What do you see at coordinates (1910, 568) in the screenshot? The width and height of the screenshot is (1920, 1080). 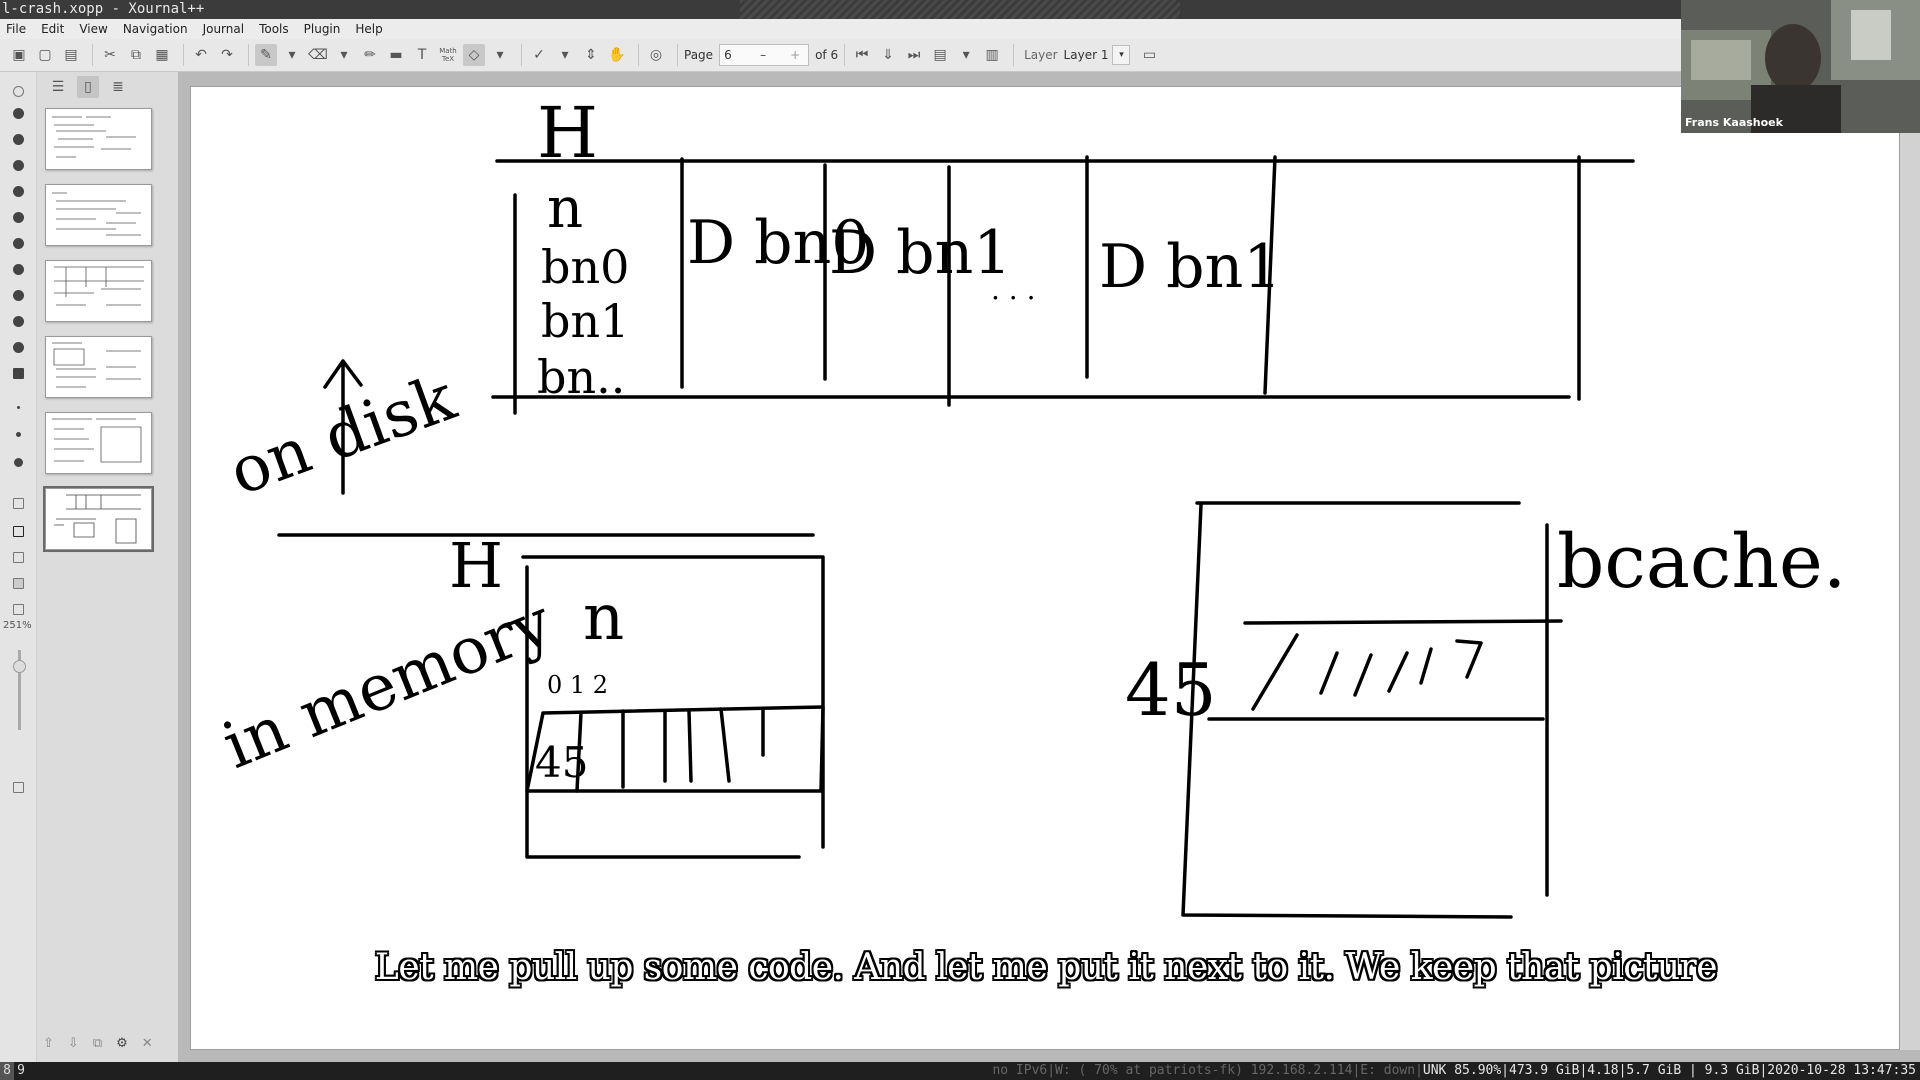 I see `vertical-scrollbar` at bounding box center [1910, 568].